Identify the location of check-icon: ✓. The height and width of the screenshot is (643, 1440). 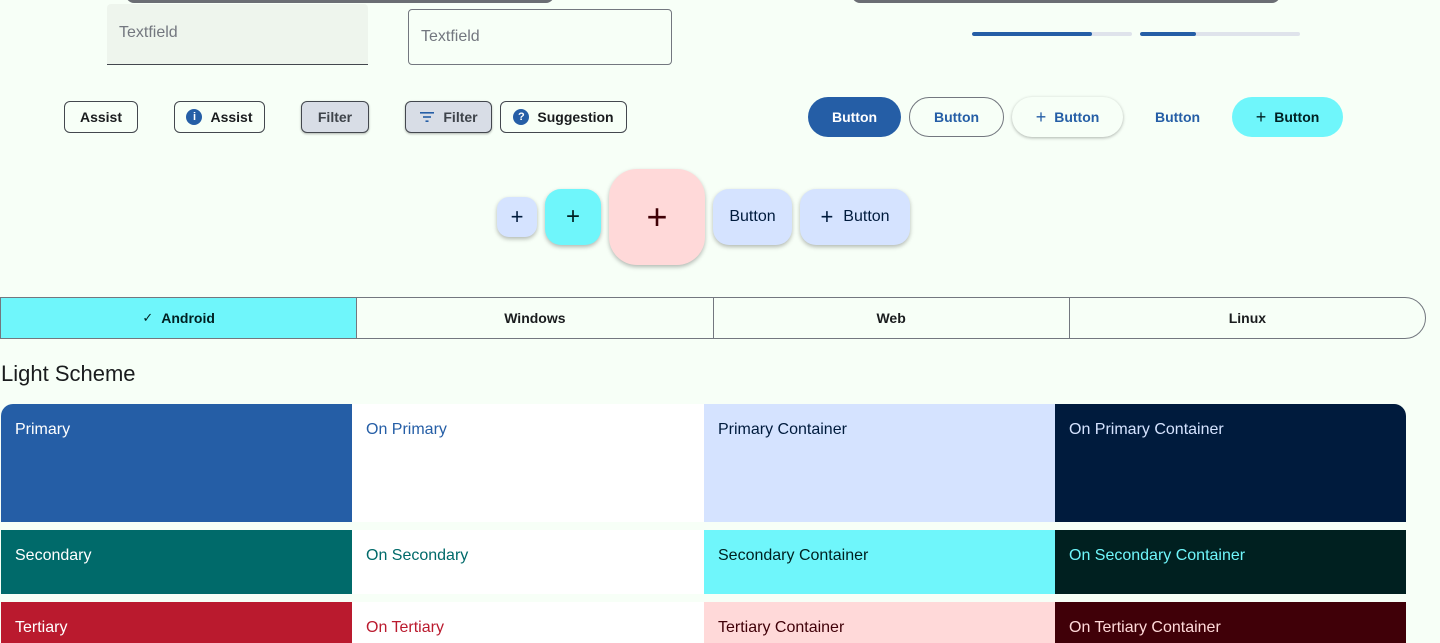
(148, 317).